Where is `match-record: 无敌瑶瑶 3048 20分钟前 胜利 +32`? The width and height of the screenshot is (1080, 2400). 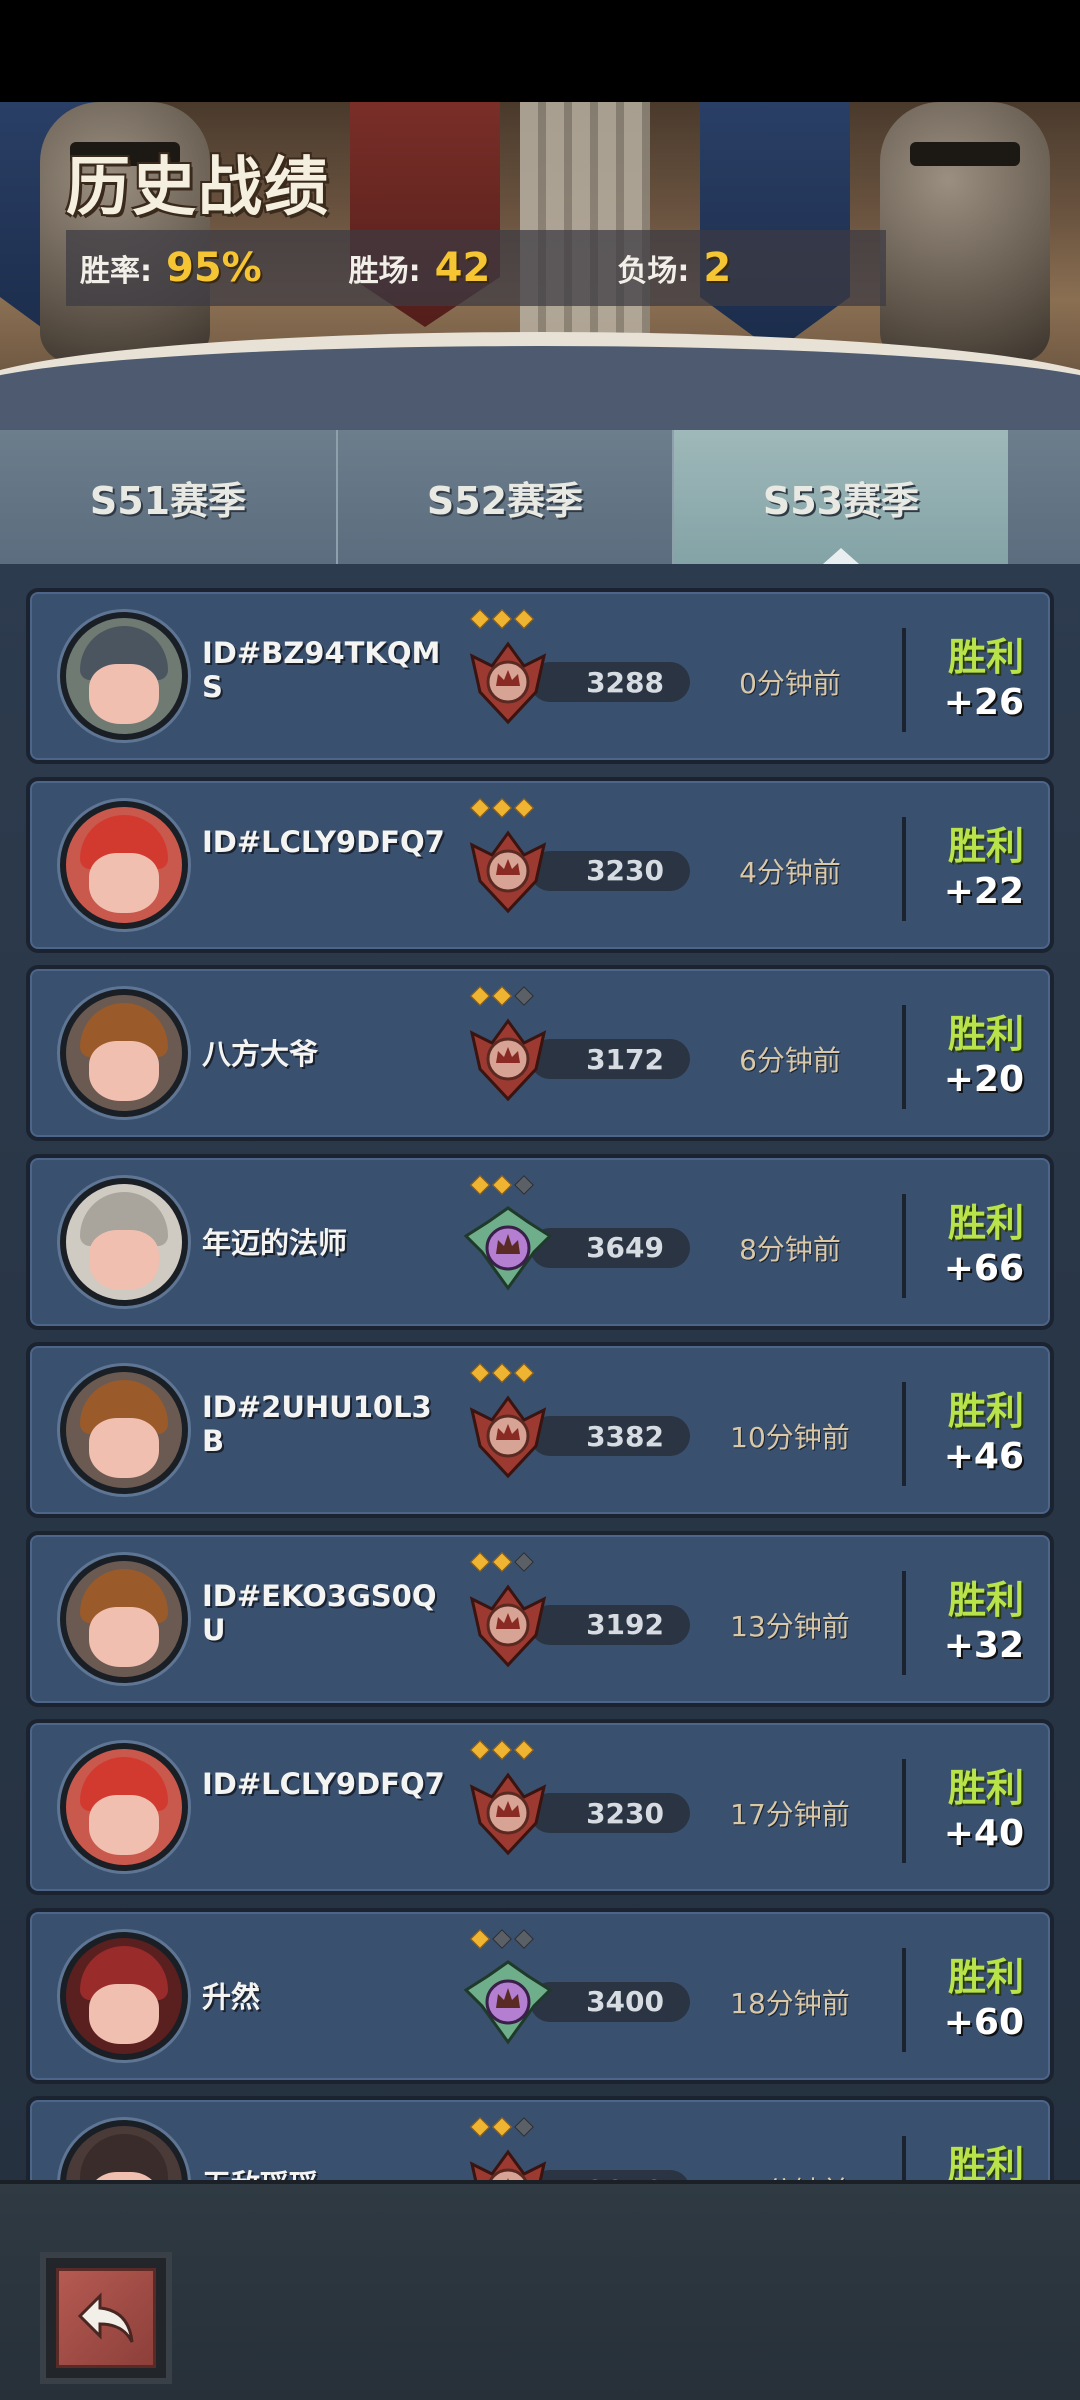
match-record: 无敌瑶瑶 3048 20分钟前 胜利 +32 is located at coordinates (540, 2138).